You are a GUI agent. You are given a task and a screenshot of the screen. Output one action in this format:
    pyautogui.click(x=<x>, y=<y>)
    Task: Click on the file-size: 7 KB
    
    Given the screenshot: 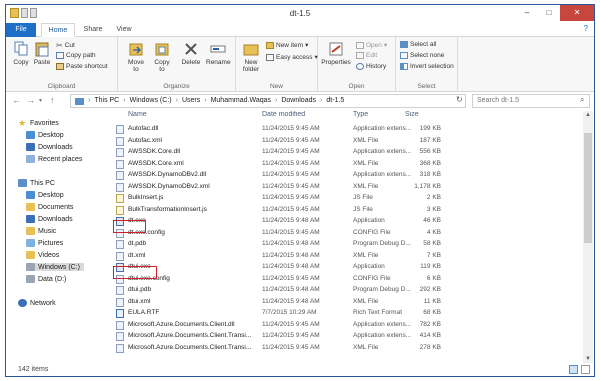 What is the action you would take?
    pyautogui.click(x=433, y=255)
    